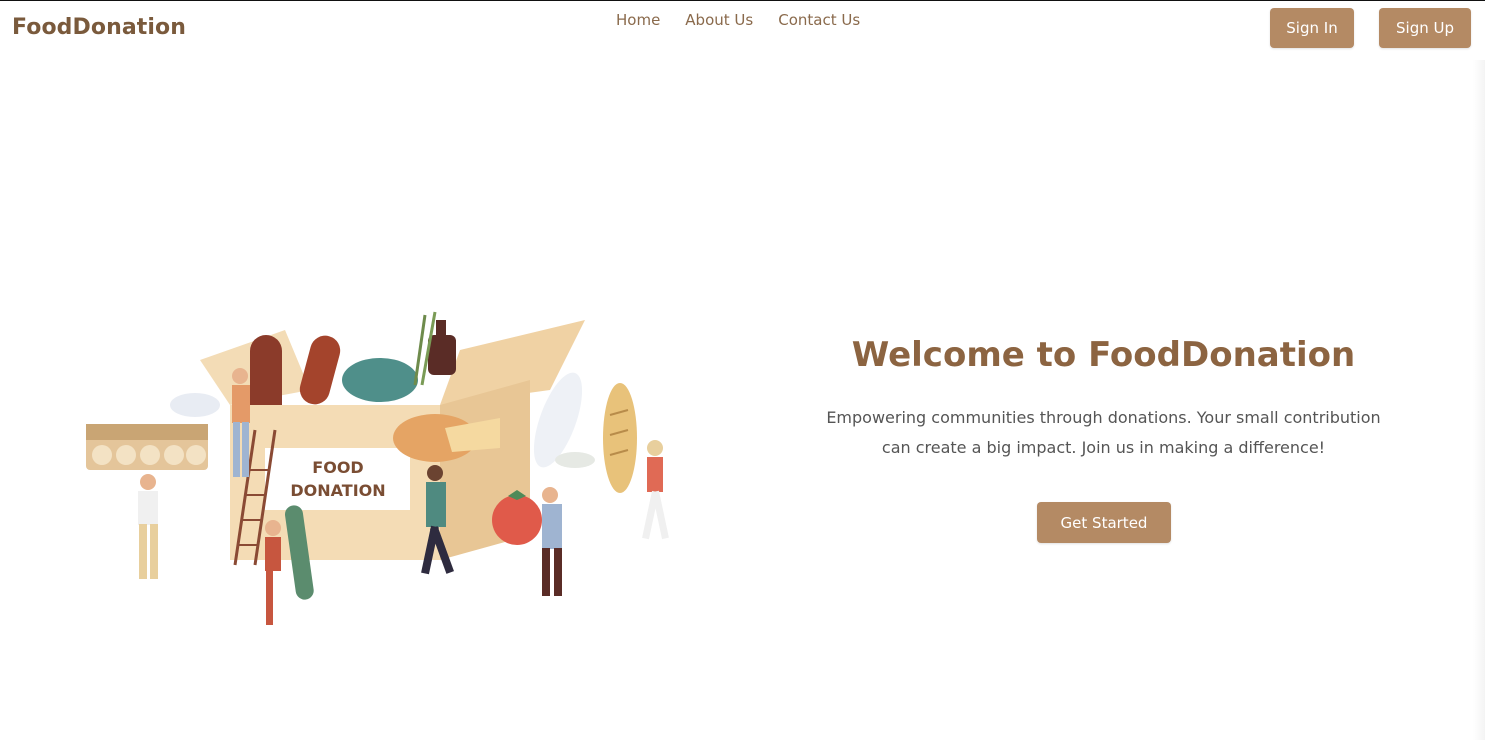 This screenshot has width=1485, height=740. I want to click on main-nav: Home About Us Contact Us, so click(750, 20).